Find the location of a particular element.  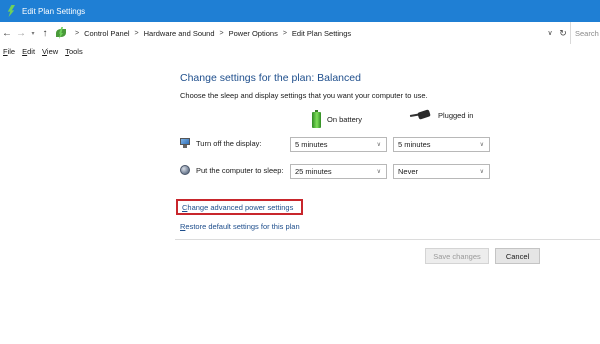

change-advanced-power-settings-link: Change advanced power settings is located at coordinates (239, 207).